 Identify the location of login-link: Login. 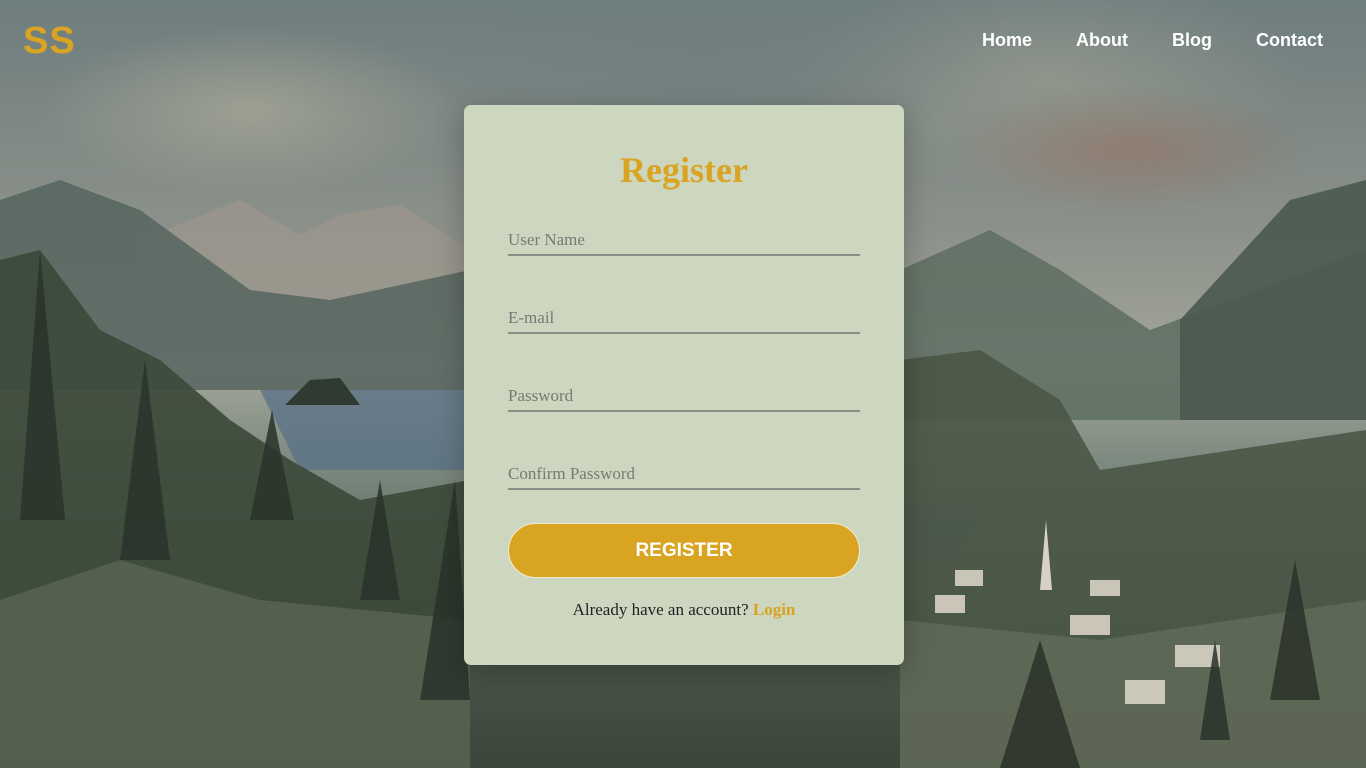
(774, 609).